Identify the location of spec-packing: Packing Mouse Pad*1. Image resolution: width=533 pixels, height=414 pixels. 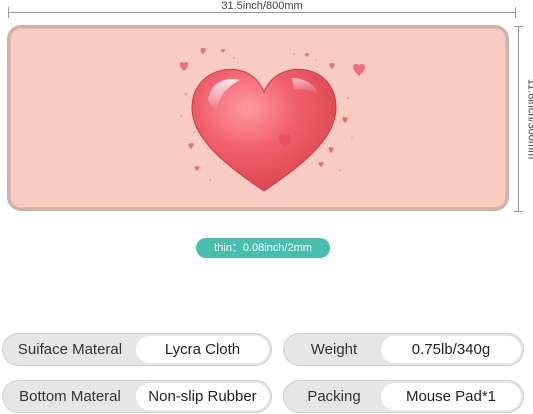
(403, 396).